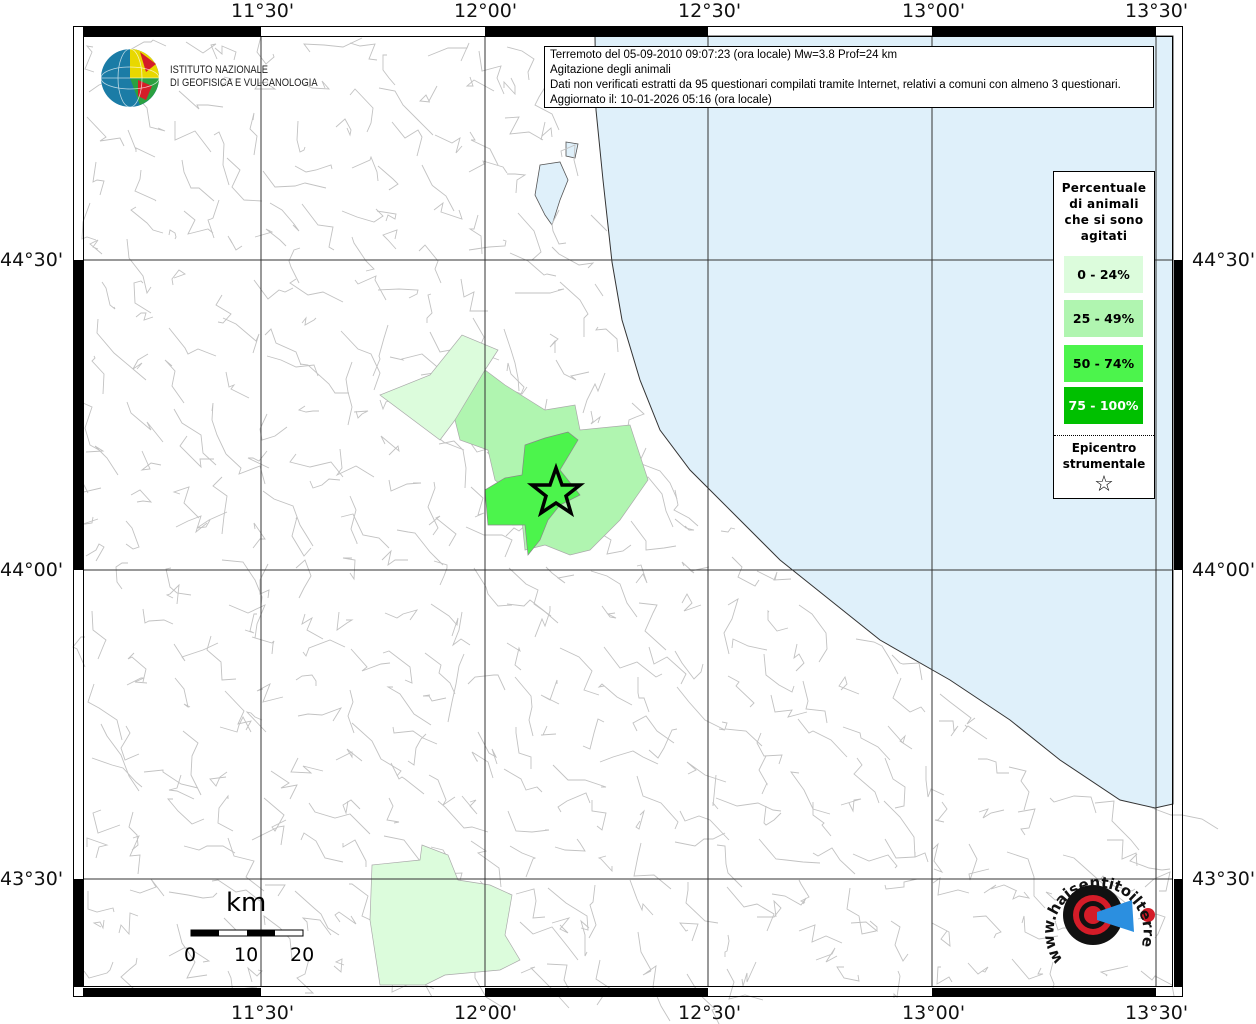 This screenshot has height=1024, width=1256. Describe the element at coordinates (1104, 435) in the screenshot. I see `legend-divider` at that location.